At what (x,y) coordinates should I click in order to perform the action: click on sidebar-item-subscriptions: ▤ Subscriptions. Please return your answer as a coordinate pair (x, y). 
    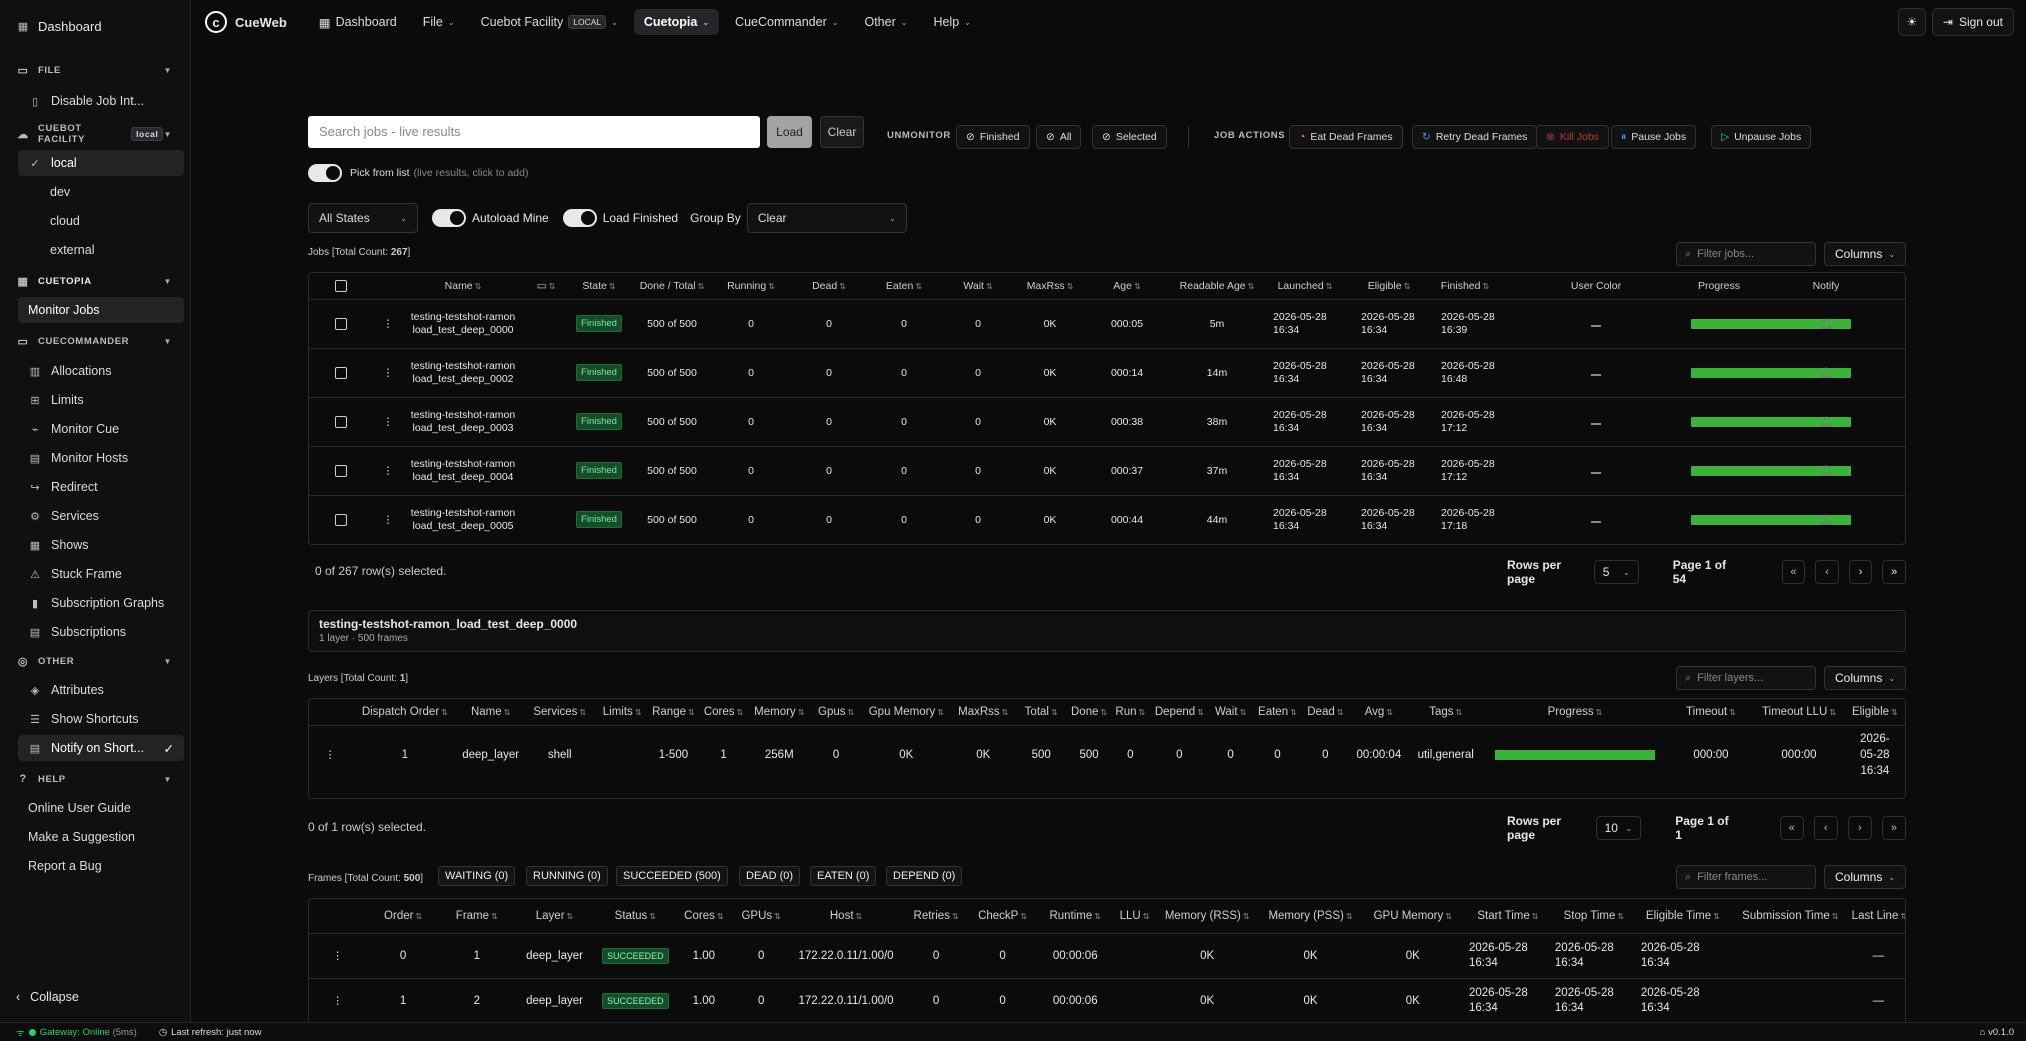
    Looking at the image, I should click on (101, 632).